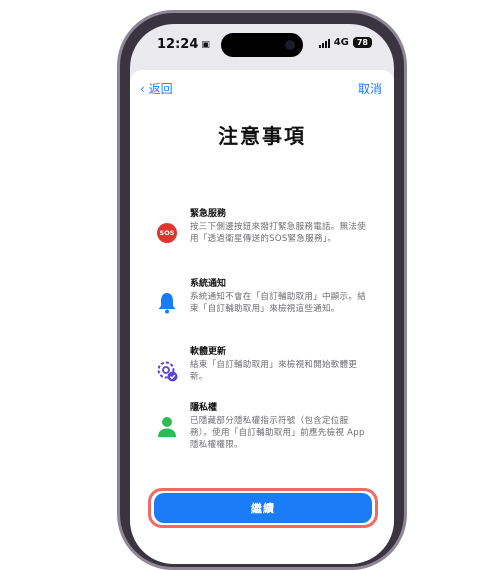 The width and height of the screenshot is (497, 570). What do you see at coordinates (262, 136) in the screenshot?
I see `page-title: 注意事項` at bounding box center [262, 136].